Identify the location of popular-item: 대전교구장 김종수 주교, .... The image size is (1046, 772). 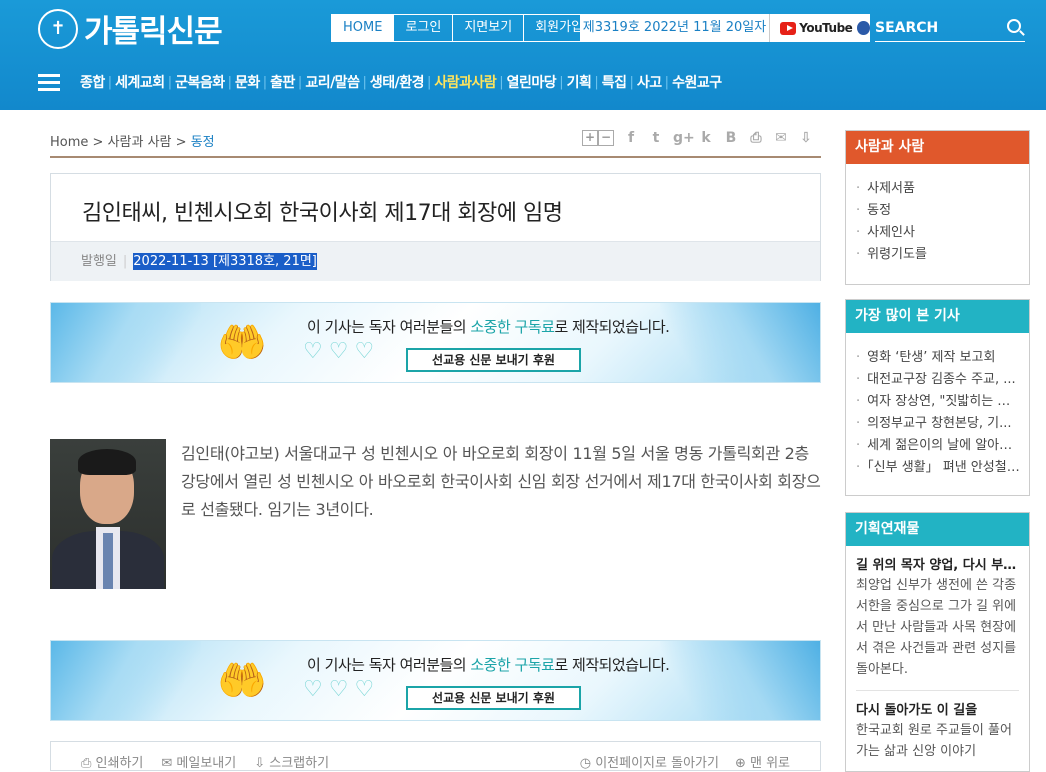
(938, 380).